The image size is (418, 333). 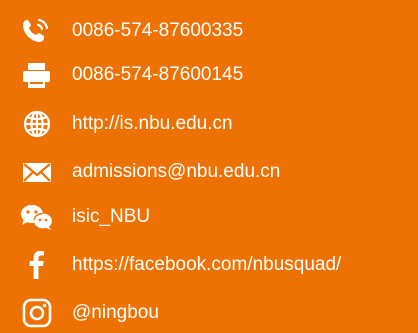 What do you see at coordinates (209, 313) in the screenshot?
I see `contact-row-instagram: @ningbou` at bounding box center [209, 313].